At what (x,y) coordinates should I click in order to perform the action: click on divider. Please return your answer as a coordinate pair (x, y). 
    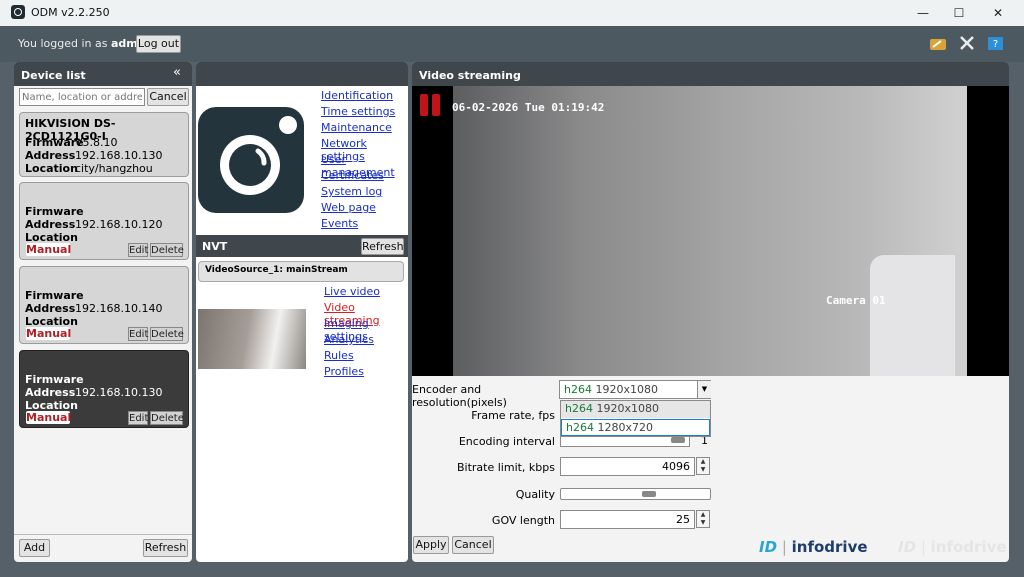
    Looking at the image, I should click on (103, 534).